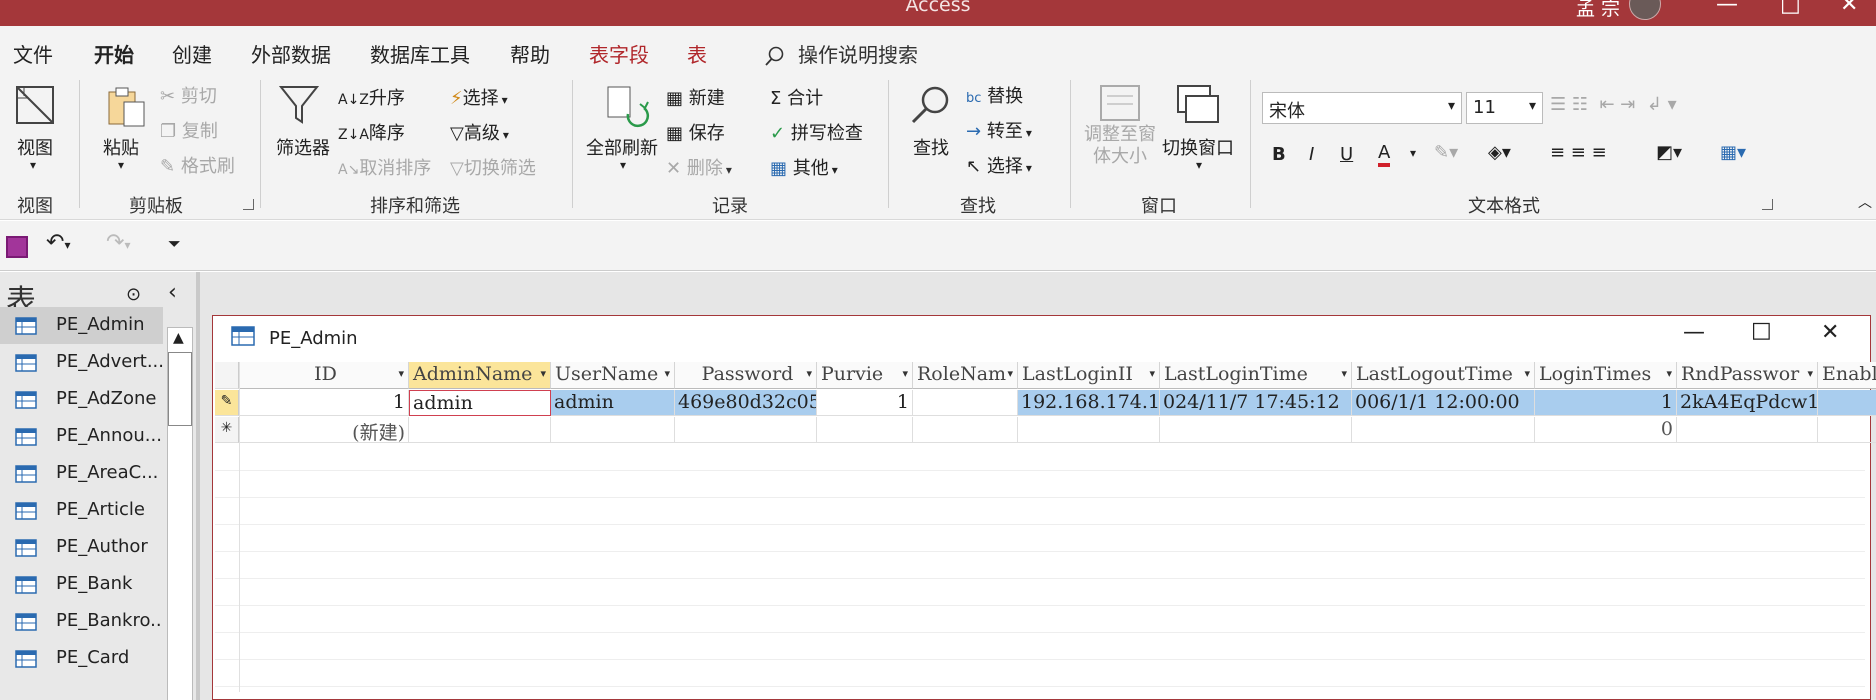  What do you see at coordinates (114, 58) in the screenshot?
I see `tab-home: 开始` at bounding box center [114, 58].